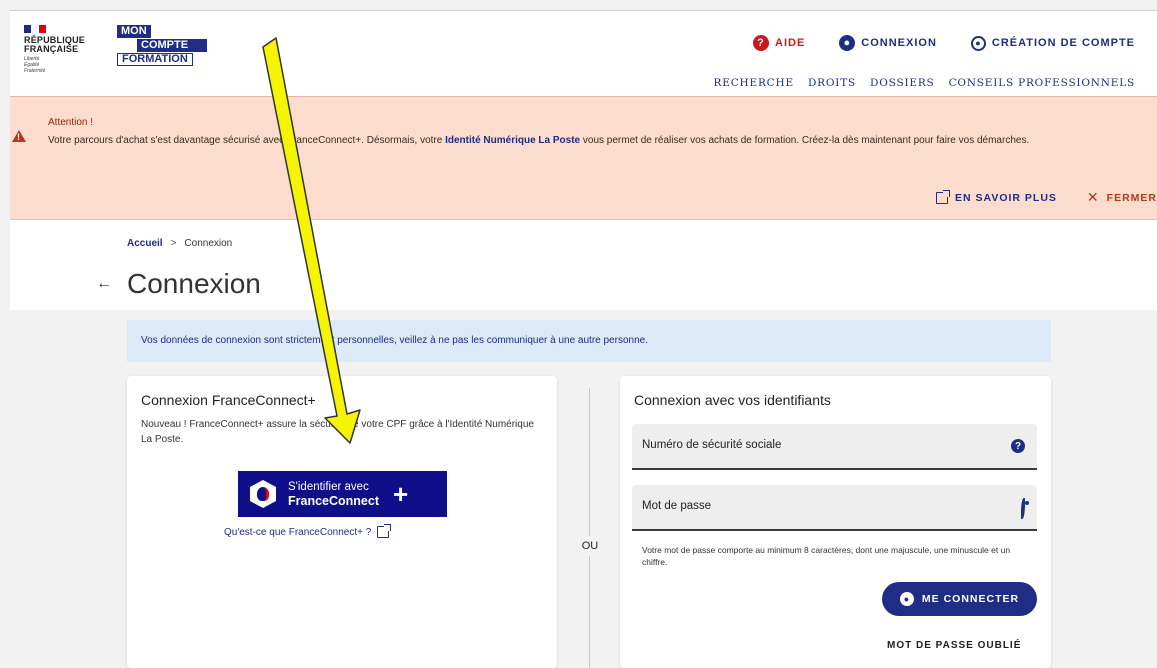  I want to click on ssn-field: ?, so click(834, 447).